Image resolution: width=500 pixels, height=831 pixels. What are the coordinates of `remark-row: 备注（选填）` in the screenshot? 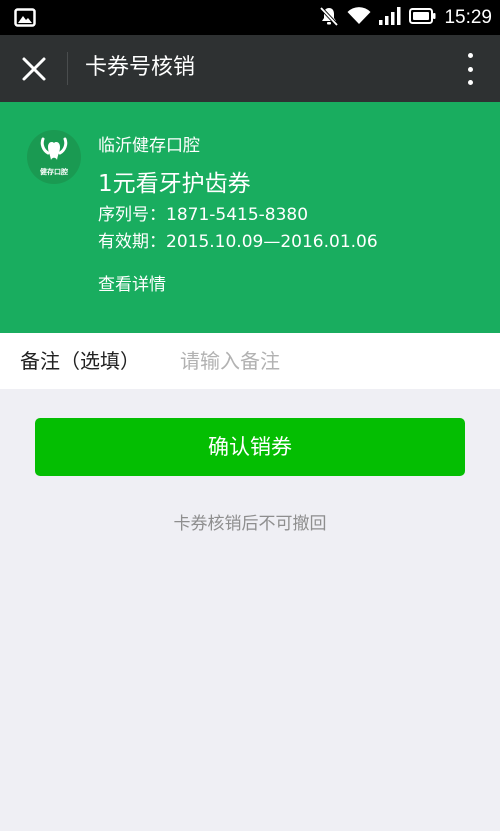 It's located at (250, 361).